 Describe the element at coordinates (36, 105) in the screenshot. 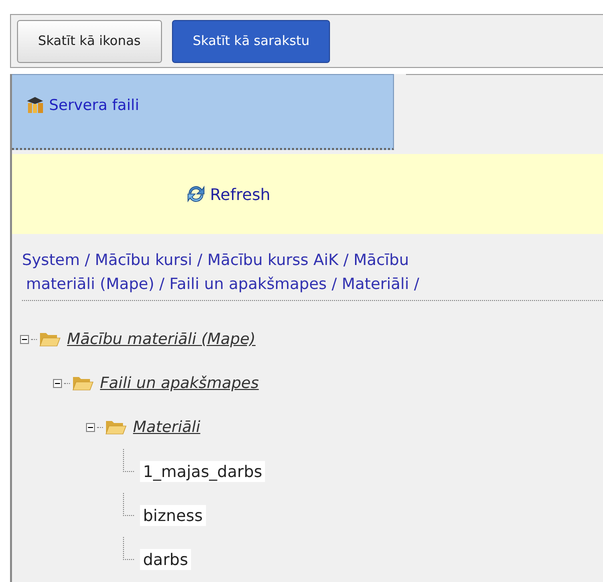

I see `graduation-cap-icon` at that location.